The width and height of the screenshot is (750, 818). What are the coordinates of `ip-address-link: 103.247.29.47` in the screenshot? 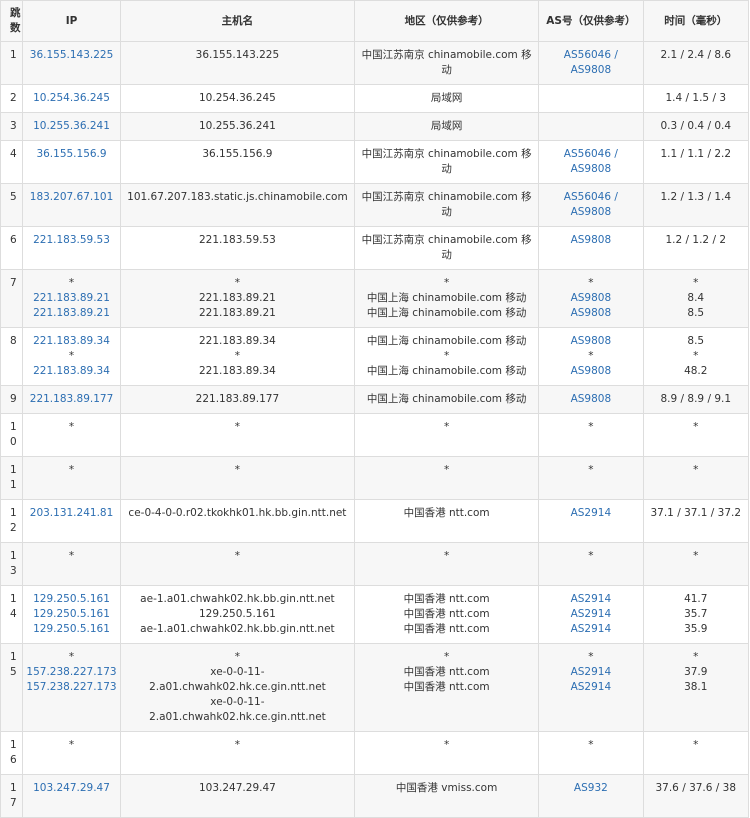 It's located at (71, 788).